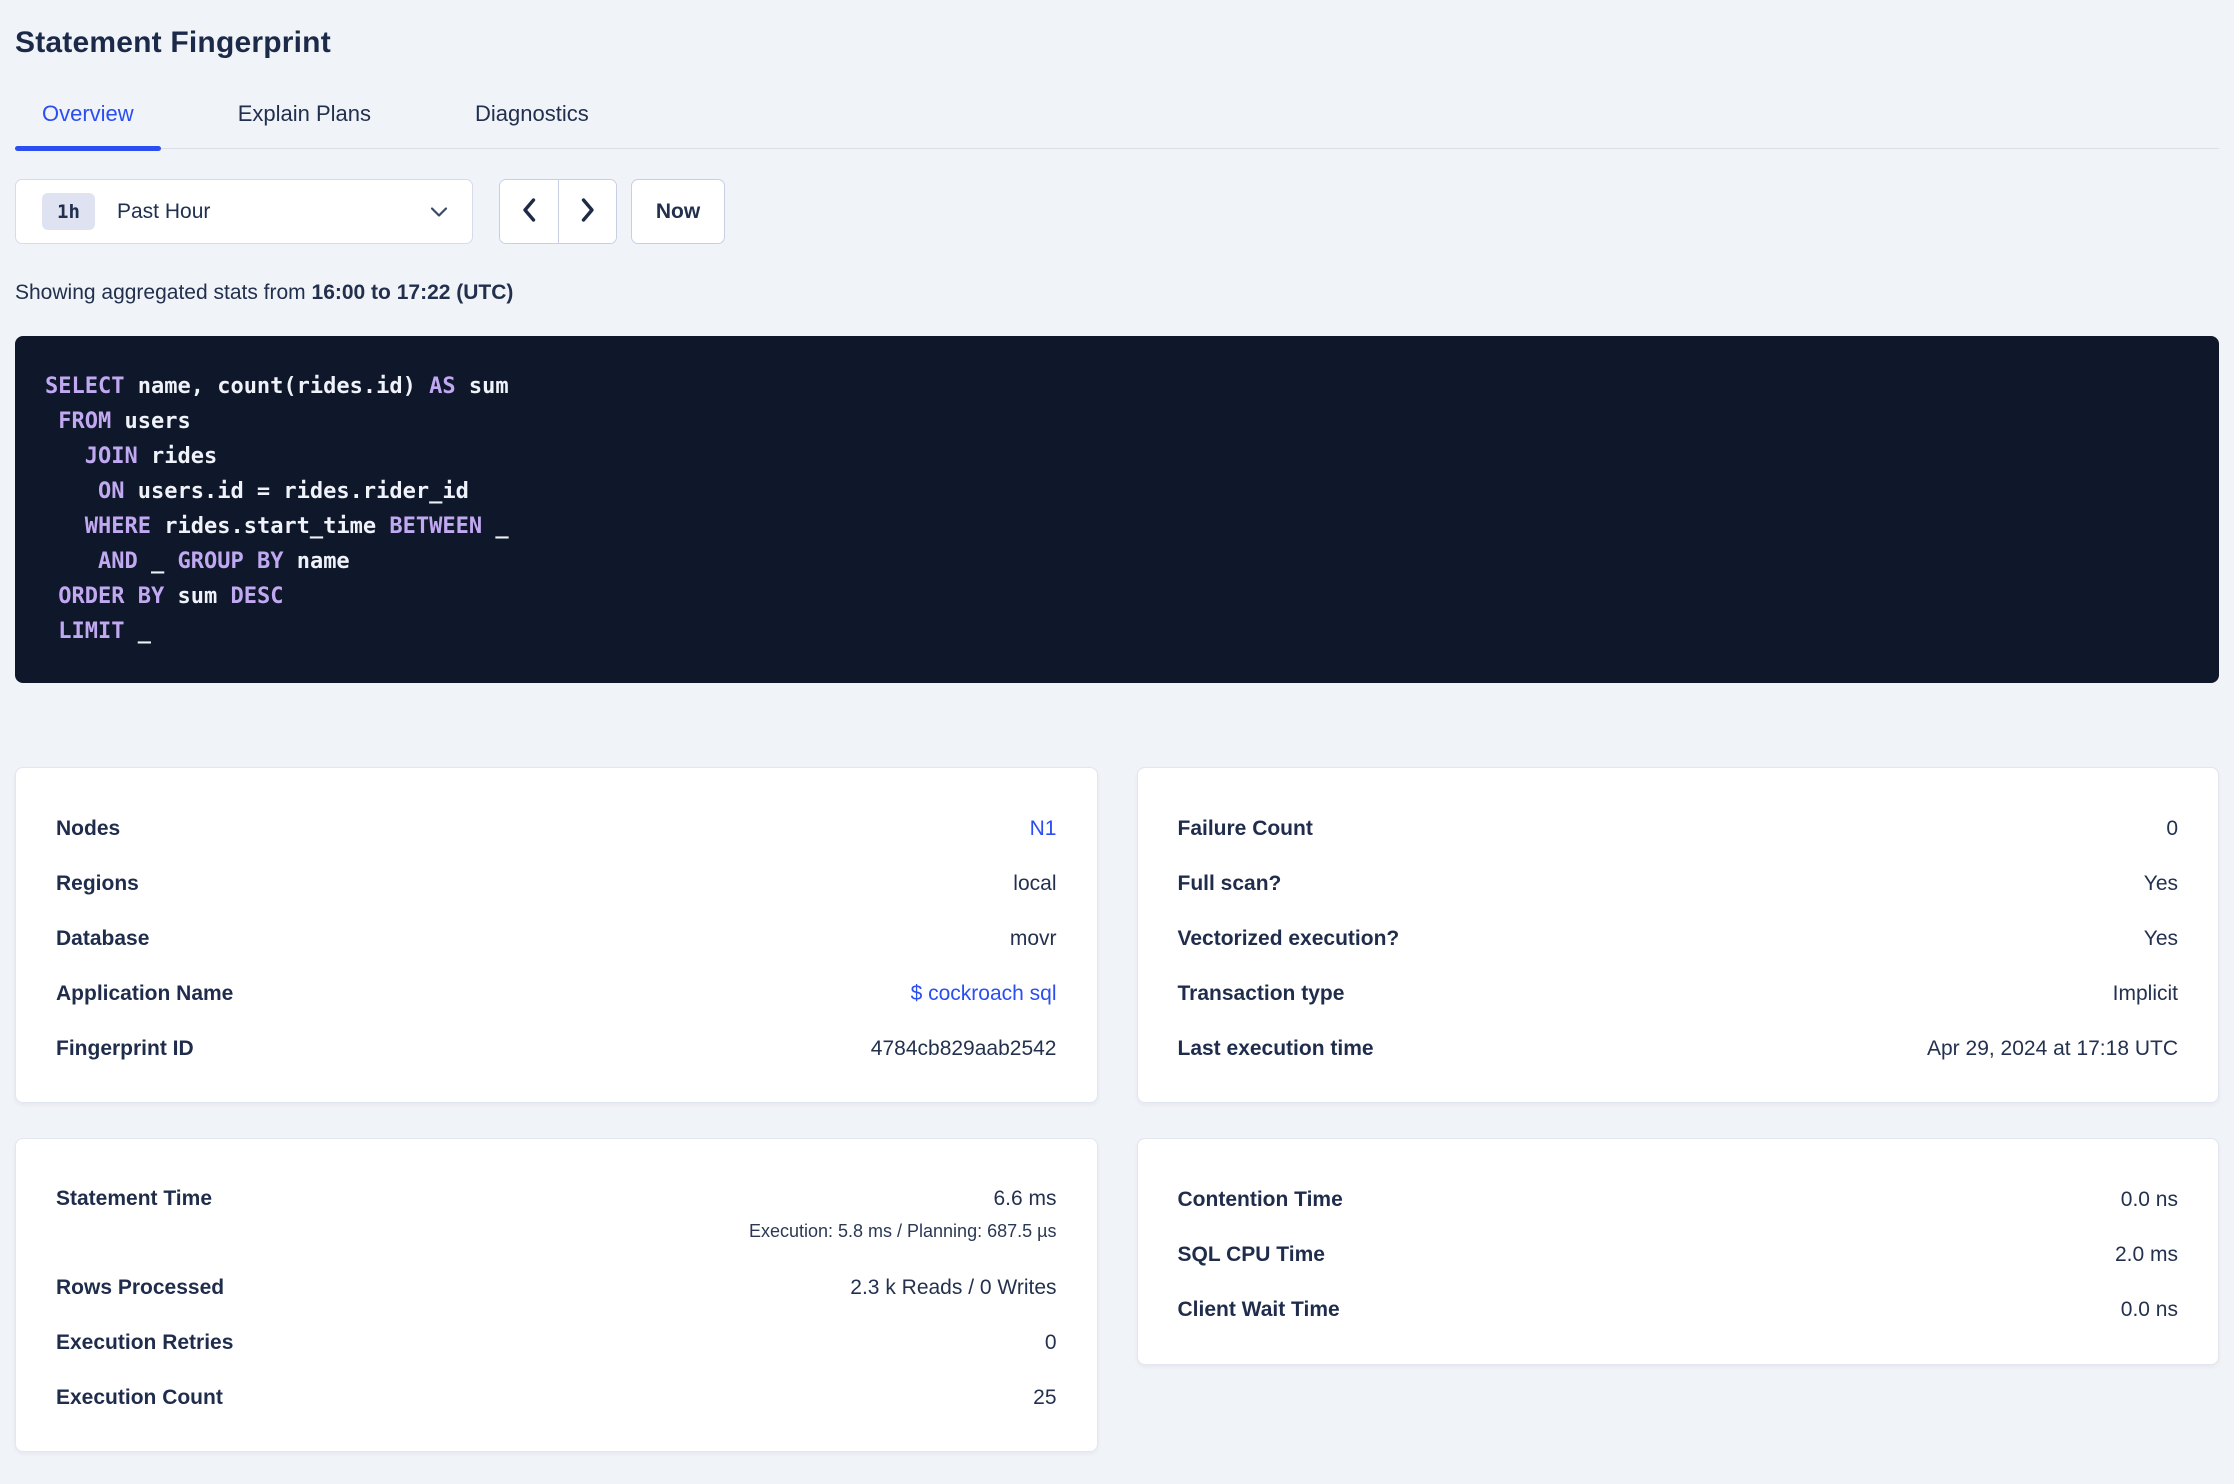 Image resolution: width=2234 pixels, height=1484 pixels. Describe the element at coordinates (556, 1342) in the screenshot. I see `row-execution-retries: Execution Retries 0` at that location.